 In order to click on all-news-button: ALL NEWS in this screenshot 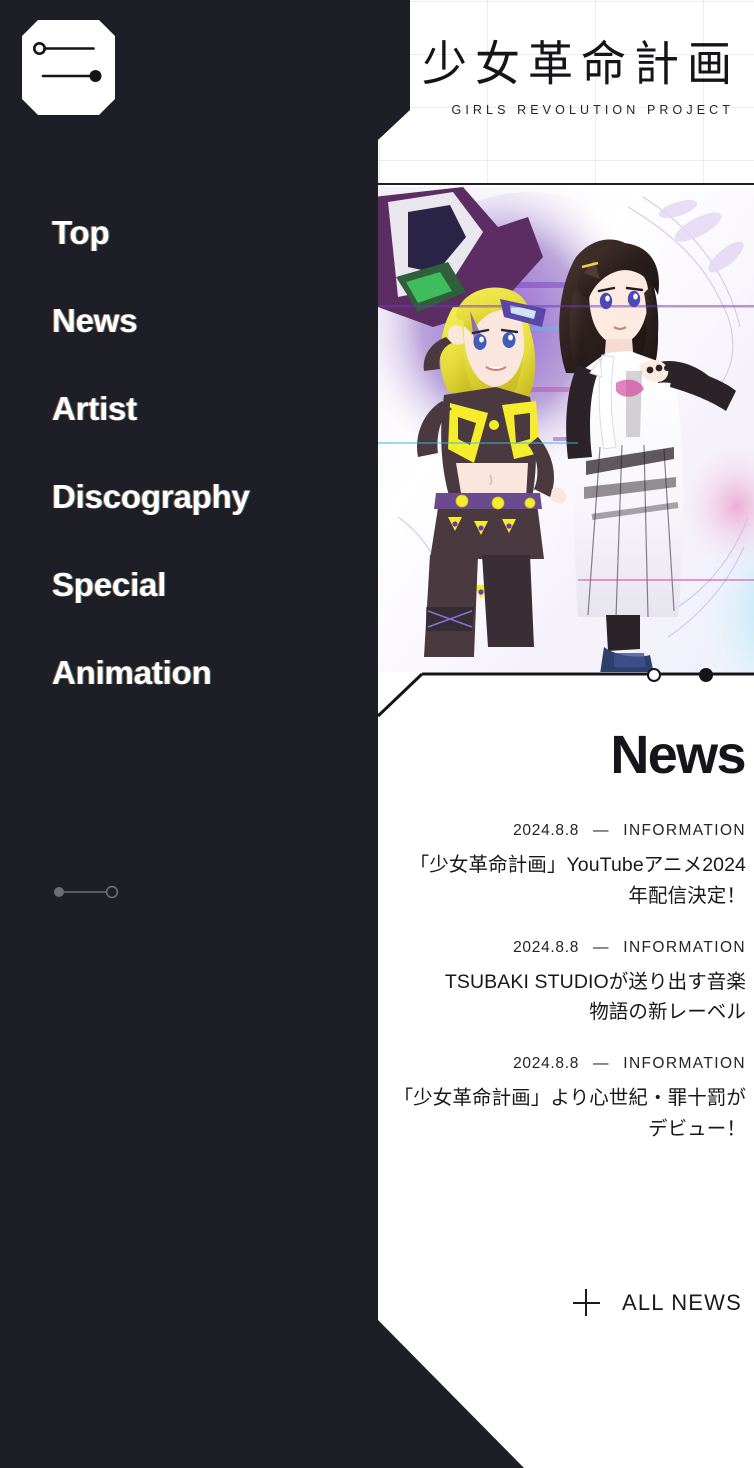, I will do `click(657, 1302)`.